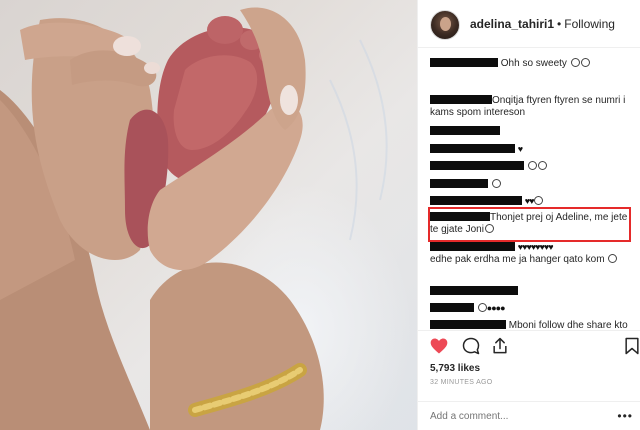 Image resolution: width=640 pixels, height=430 pixels. Describe the element at coordinates (455, 368) in the screenshot. I see `likes-count: 5,793 likes` at that location.